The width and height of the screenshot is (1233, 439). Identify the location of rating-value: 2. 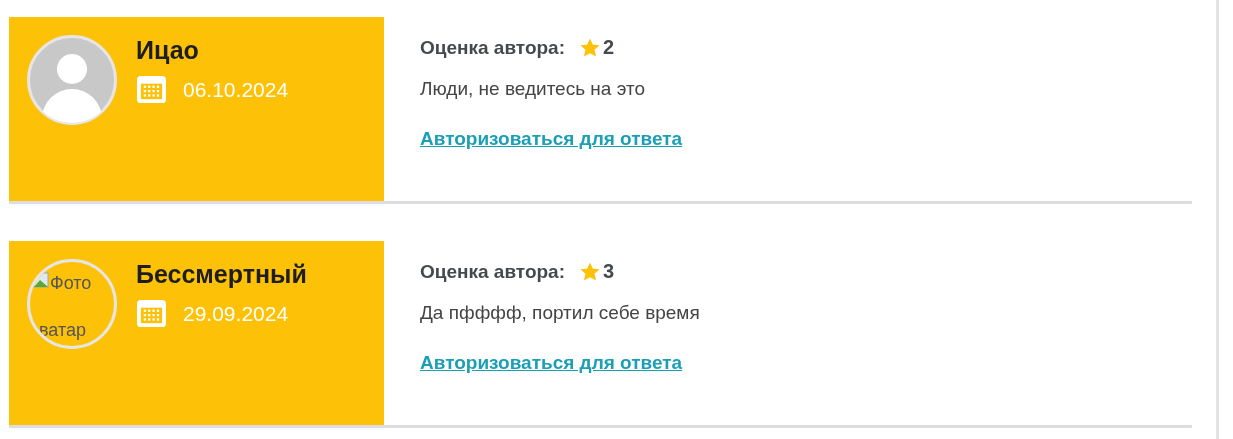
(609, 47).